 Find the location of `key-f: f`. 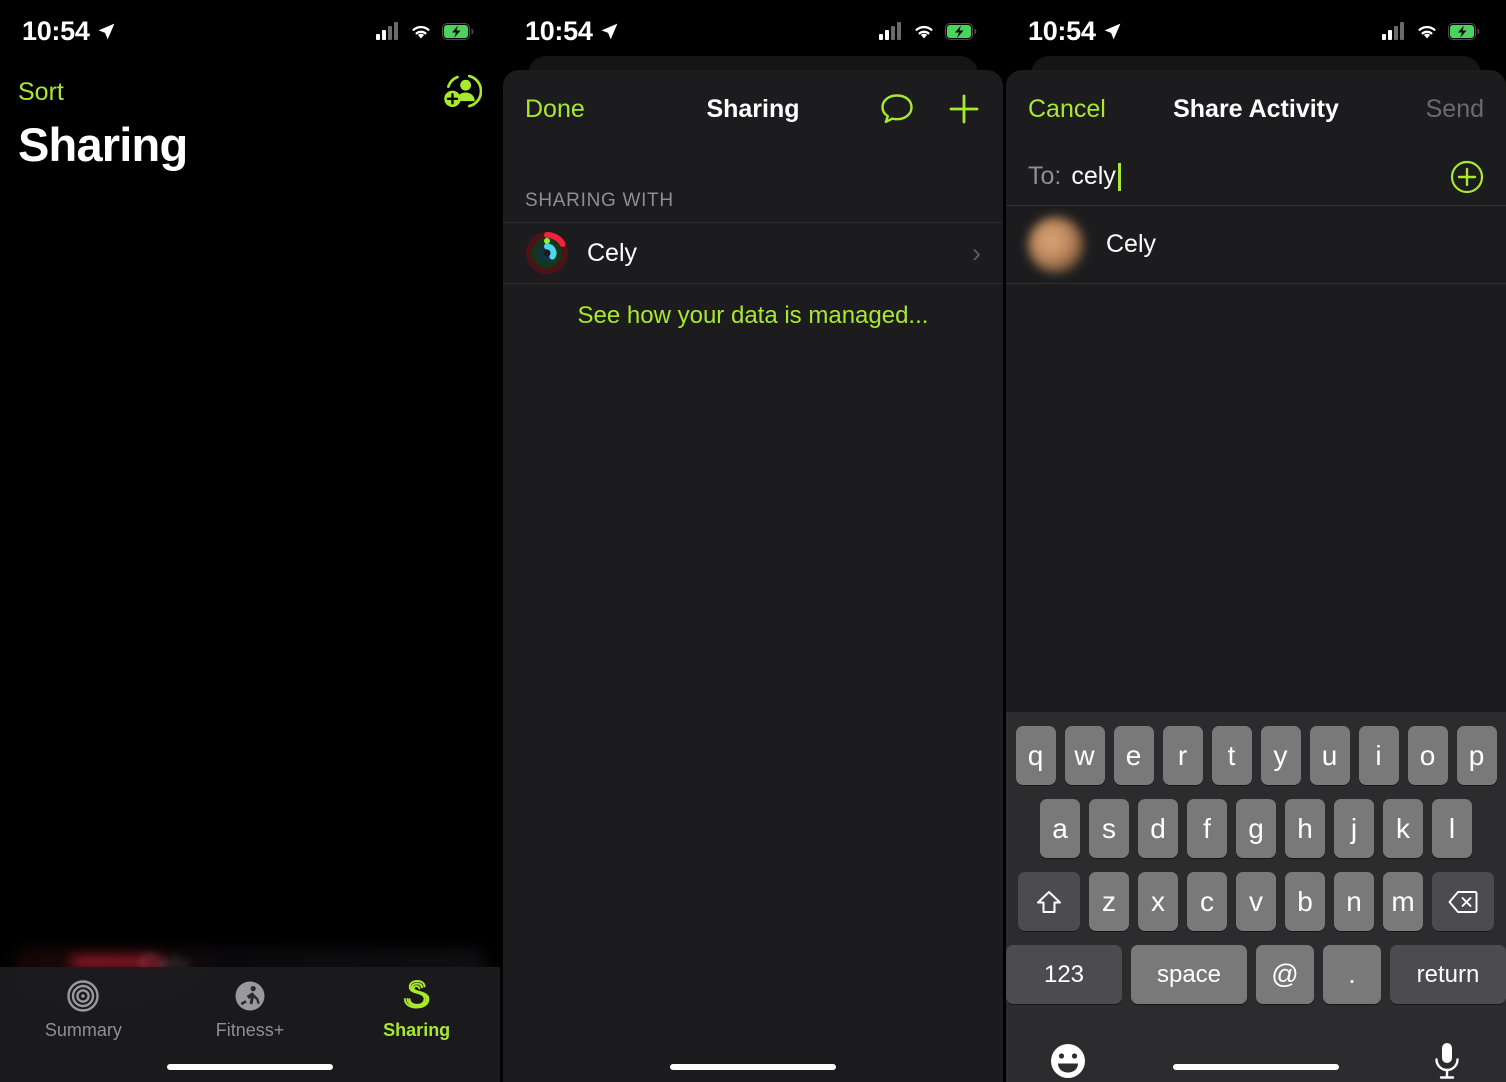

key-f: f is located at coordinates (1207, 828).